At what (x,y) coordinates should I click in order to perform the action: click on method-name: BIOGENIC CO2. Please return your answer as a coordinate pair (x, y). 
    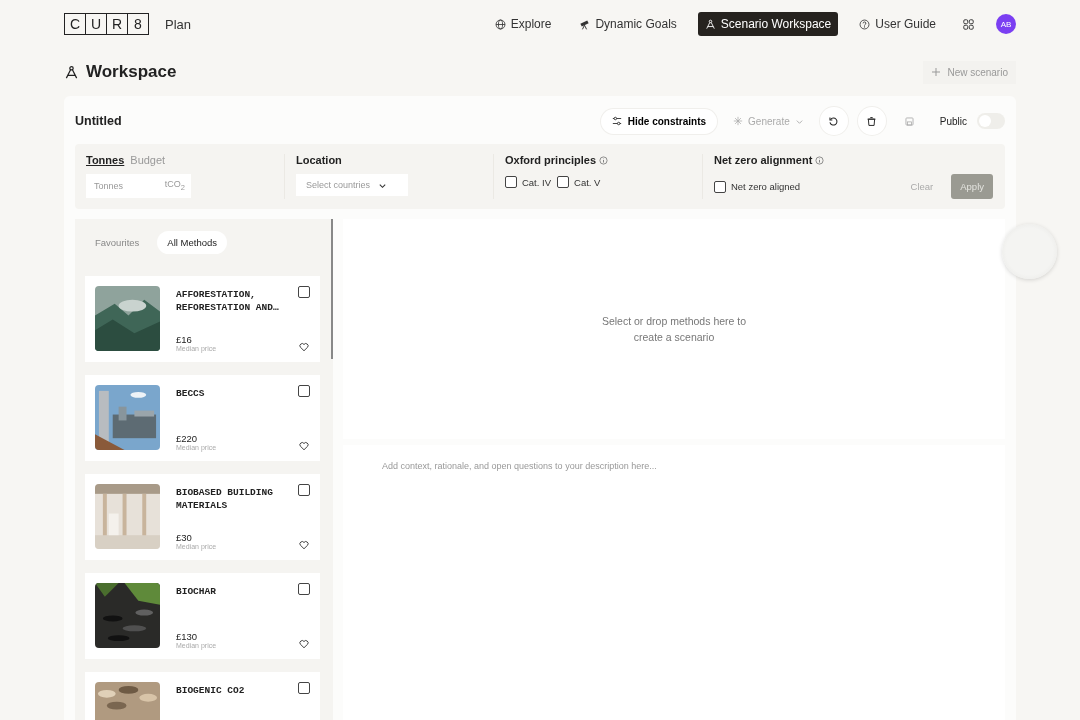
    Looking at the image, I should click on (211, 691).